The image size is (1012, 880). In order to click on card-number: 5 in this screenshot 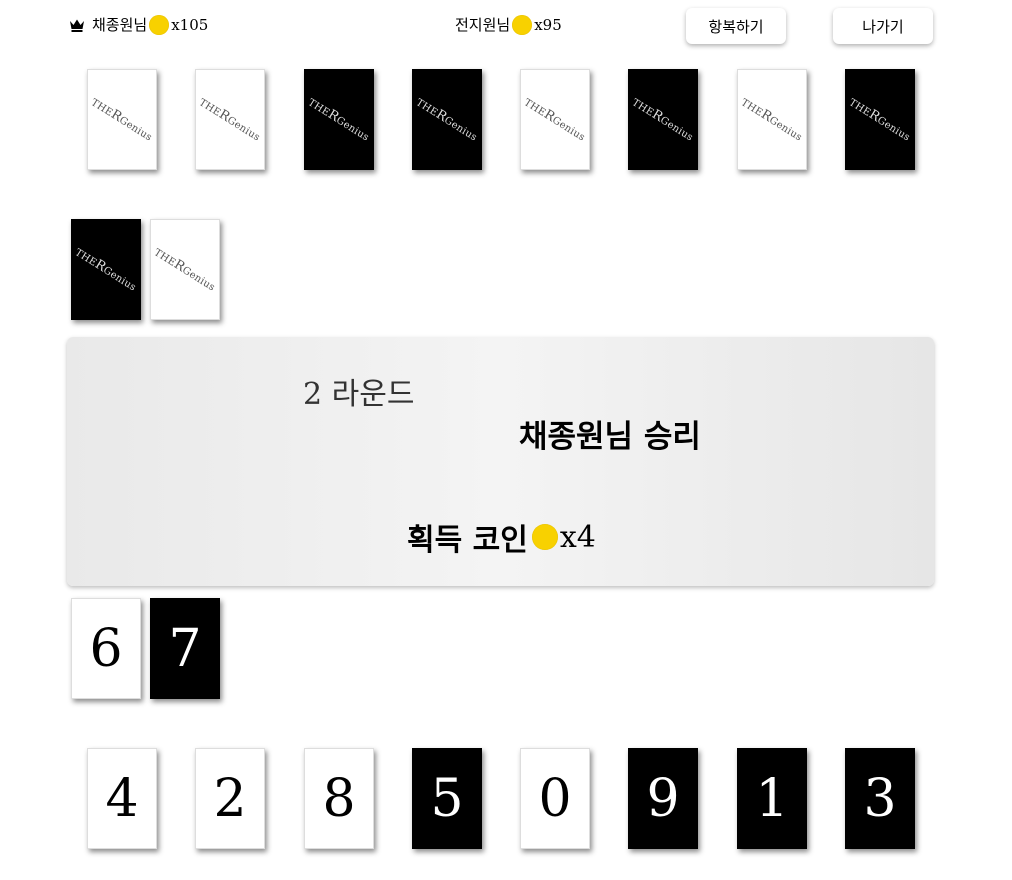, I will do `click(447, 798)`.